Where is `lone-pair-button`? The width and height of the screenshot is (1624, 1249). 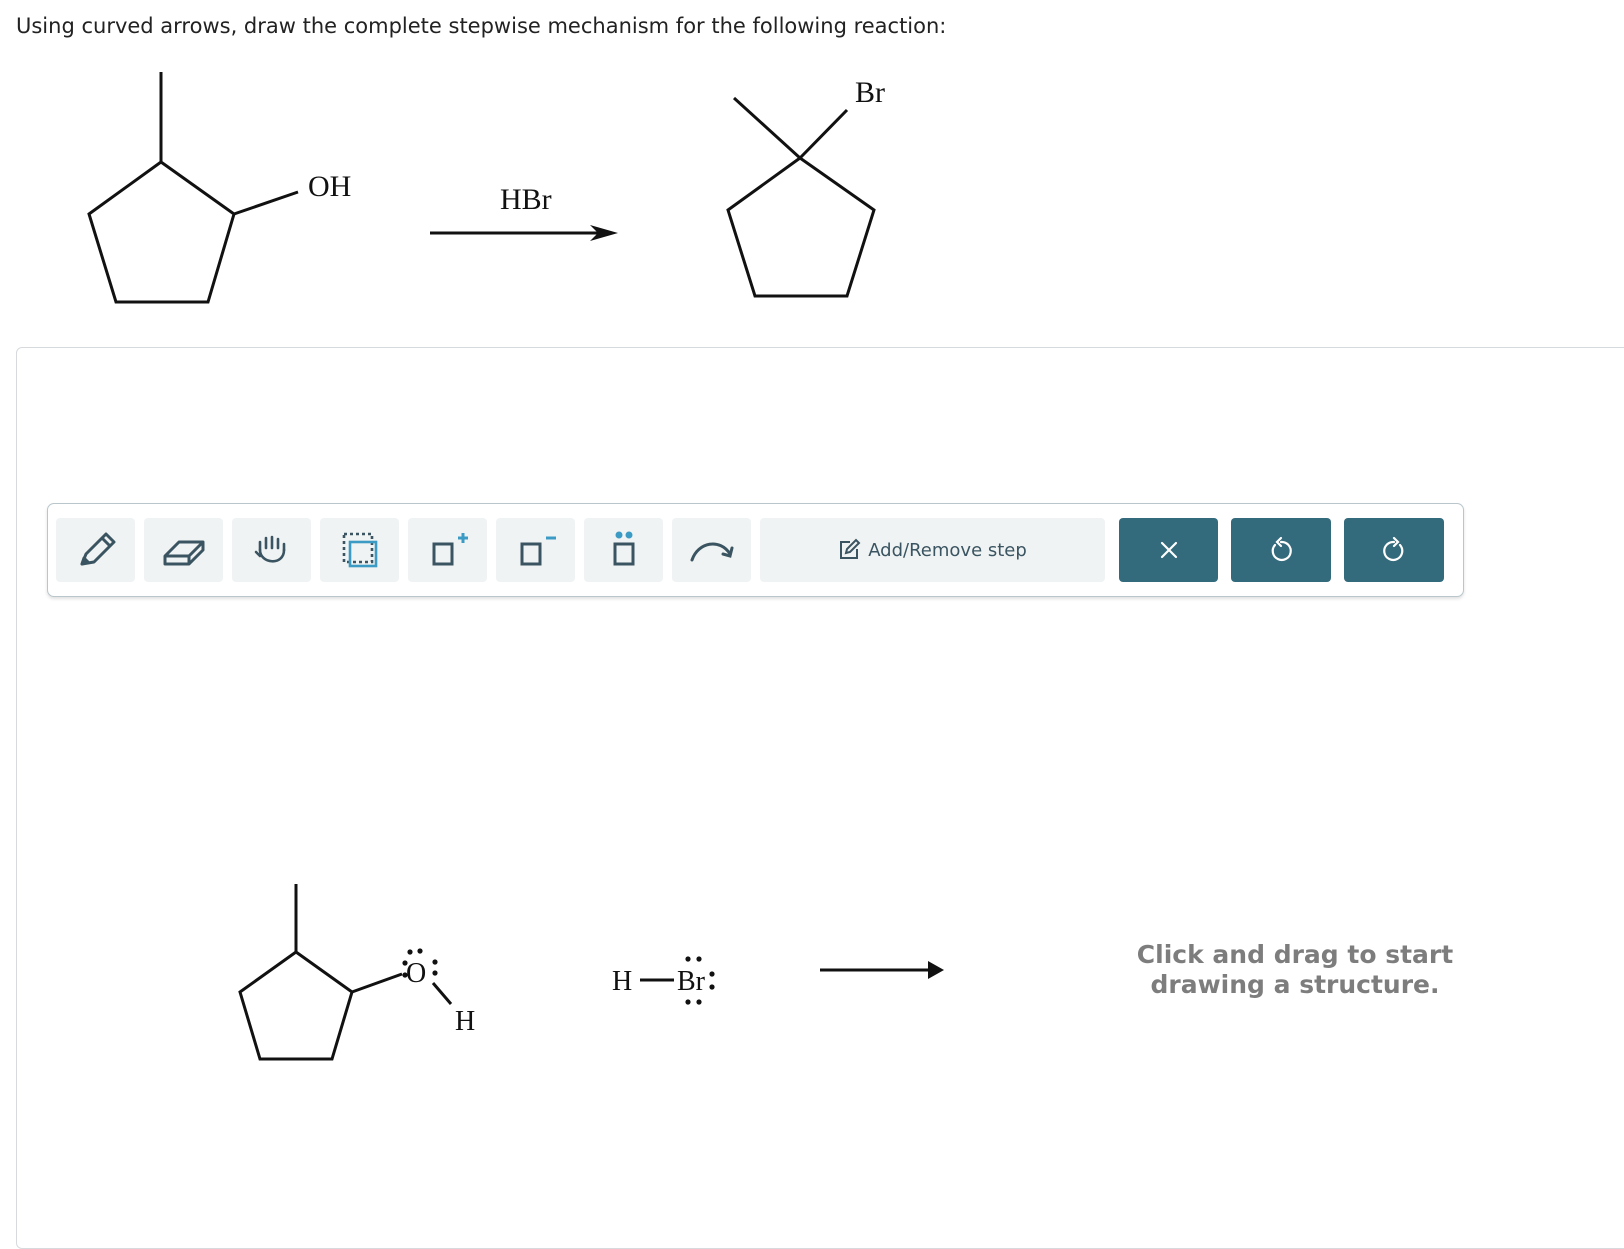
lone-pair-button is located at coordinates (623, 550).